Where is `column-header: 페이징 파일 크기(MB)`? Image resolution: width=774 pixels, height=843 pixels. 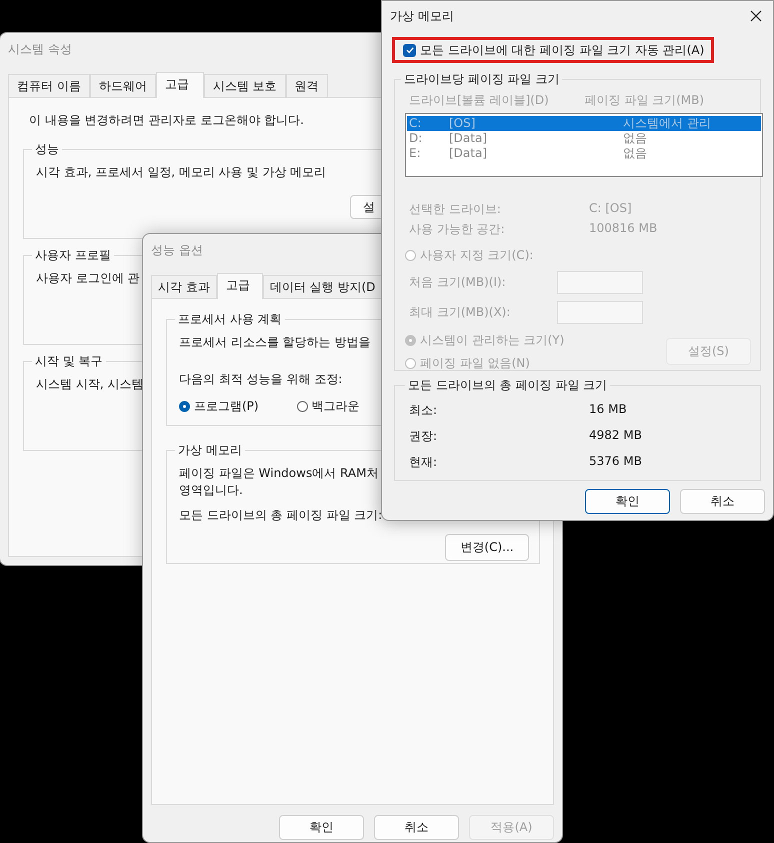 column-header: 페이징 파일 크기(MB) is located at coordinates (645, 100).